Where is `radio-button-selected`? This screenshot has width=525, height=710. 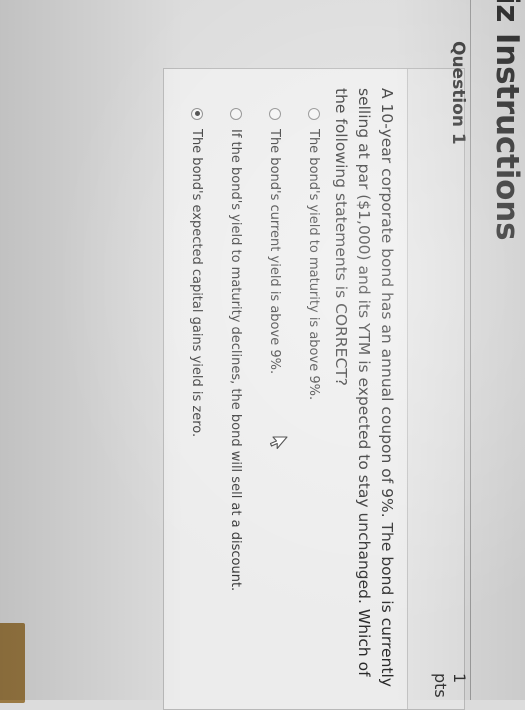 radio-button-selected is located at coordinates (197, 114).